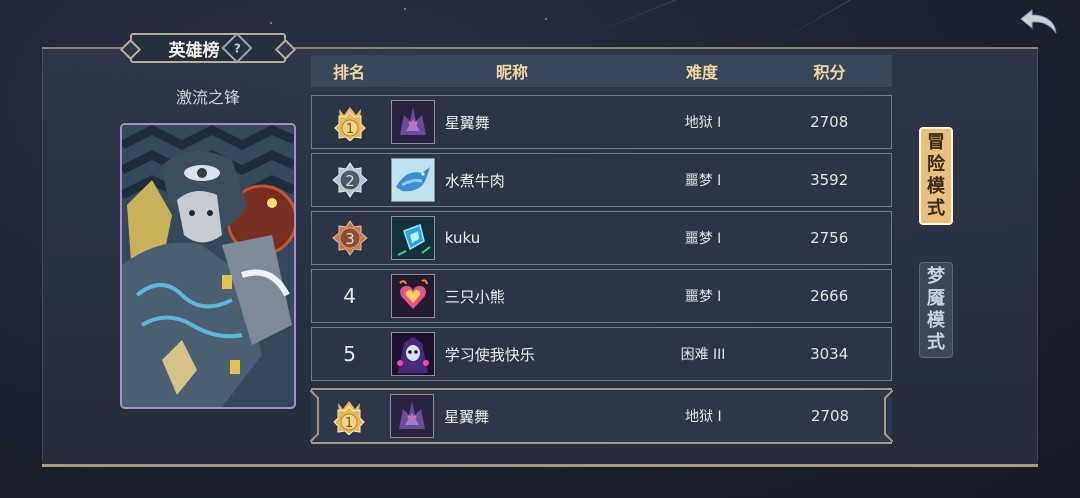 Image resolution: width=1080 pixels, height=498 pixels. I want to click on score: 3592, so click(829, 180).